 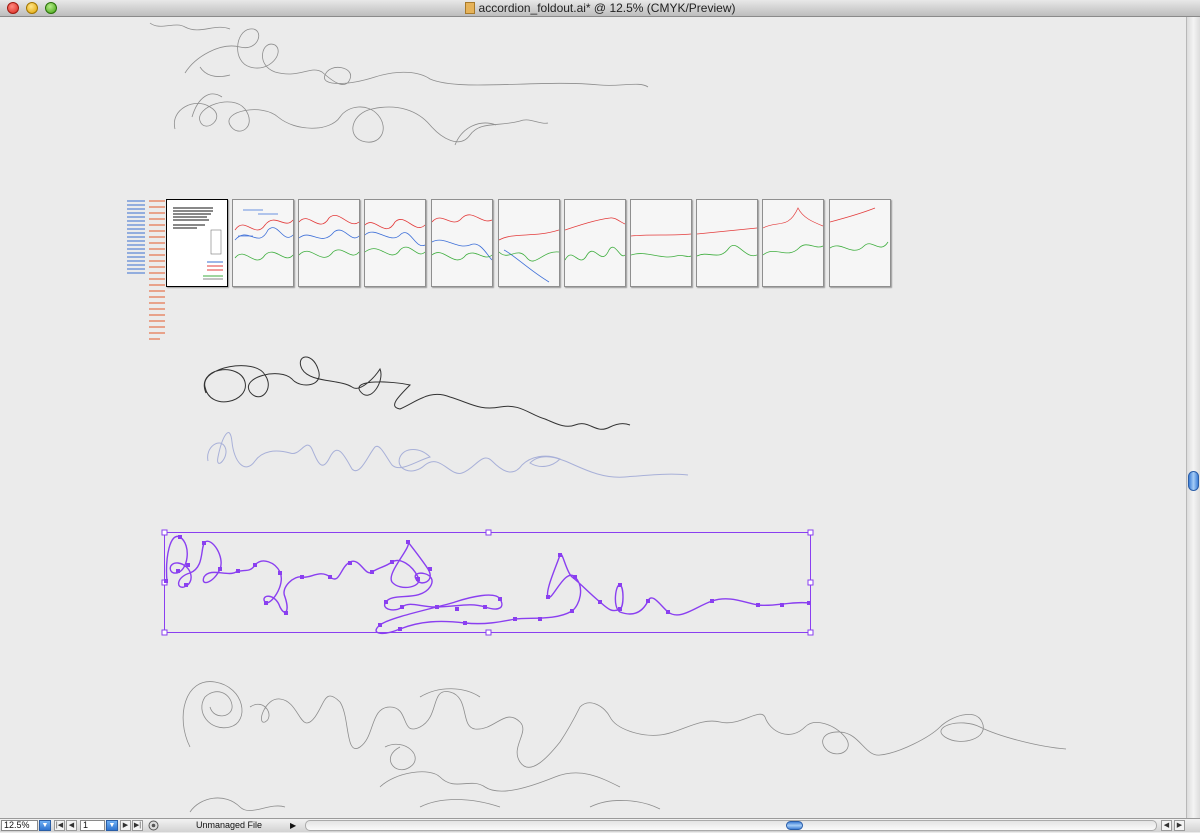 I want to click on horizontal-scrollbar, so click(x=731, y=825).